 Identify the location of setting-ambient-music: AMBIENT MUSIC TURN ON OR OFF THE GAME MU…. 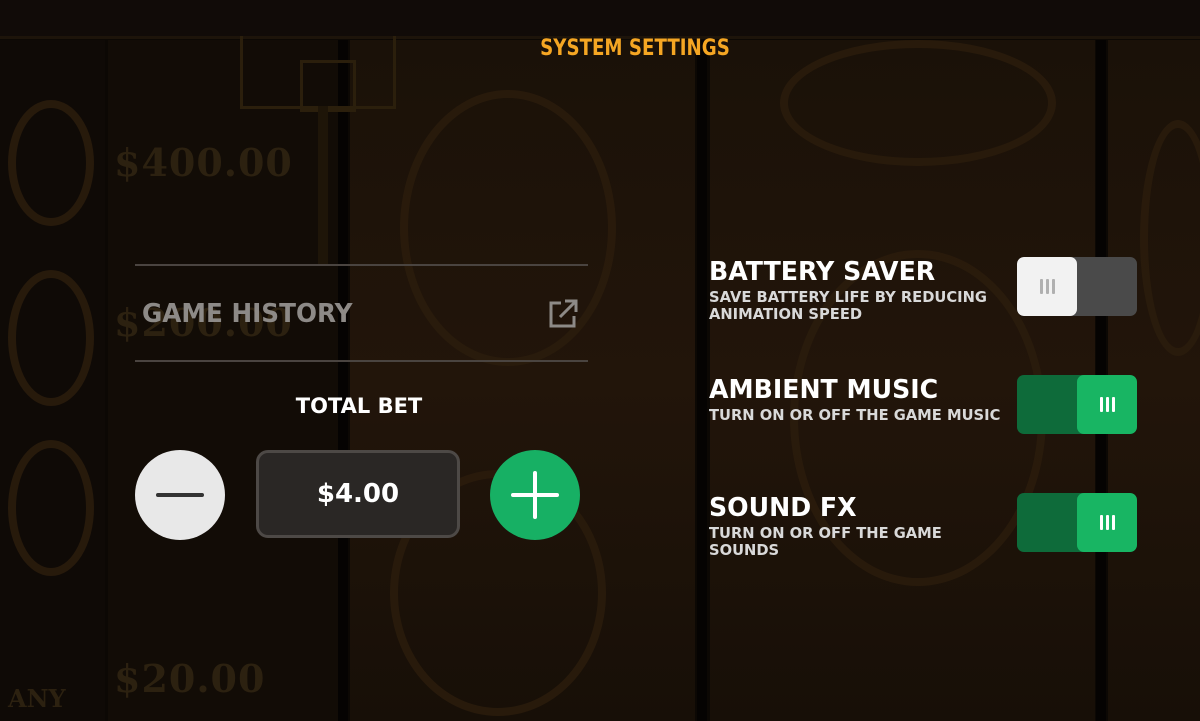
(924, 404).